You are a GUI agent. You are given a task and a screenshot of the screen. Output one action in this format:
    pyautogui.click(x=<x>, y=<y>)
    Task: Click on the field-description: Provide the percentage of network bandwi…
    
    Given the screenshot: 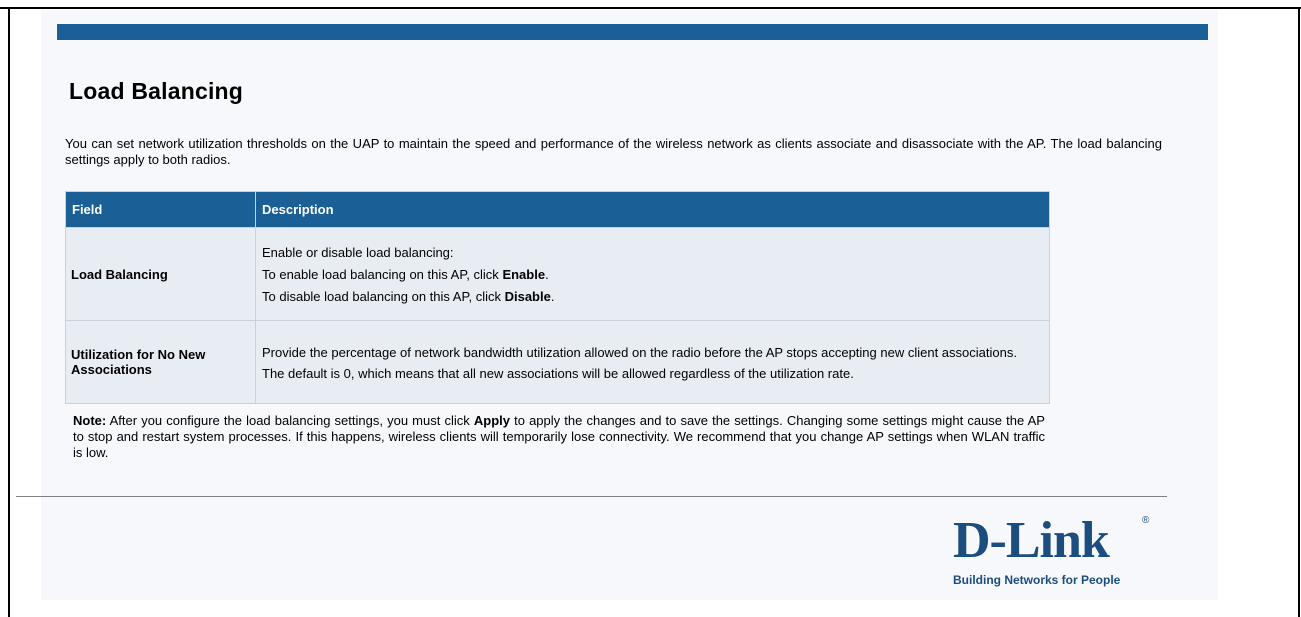 What is the action you would take?
    pyautogui.click(x=652, y=362)
    